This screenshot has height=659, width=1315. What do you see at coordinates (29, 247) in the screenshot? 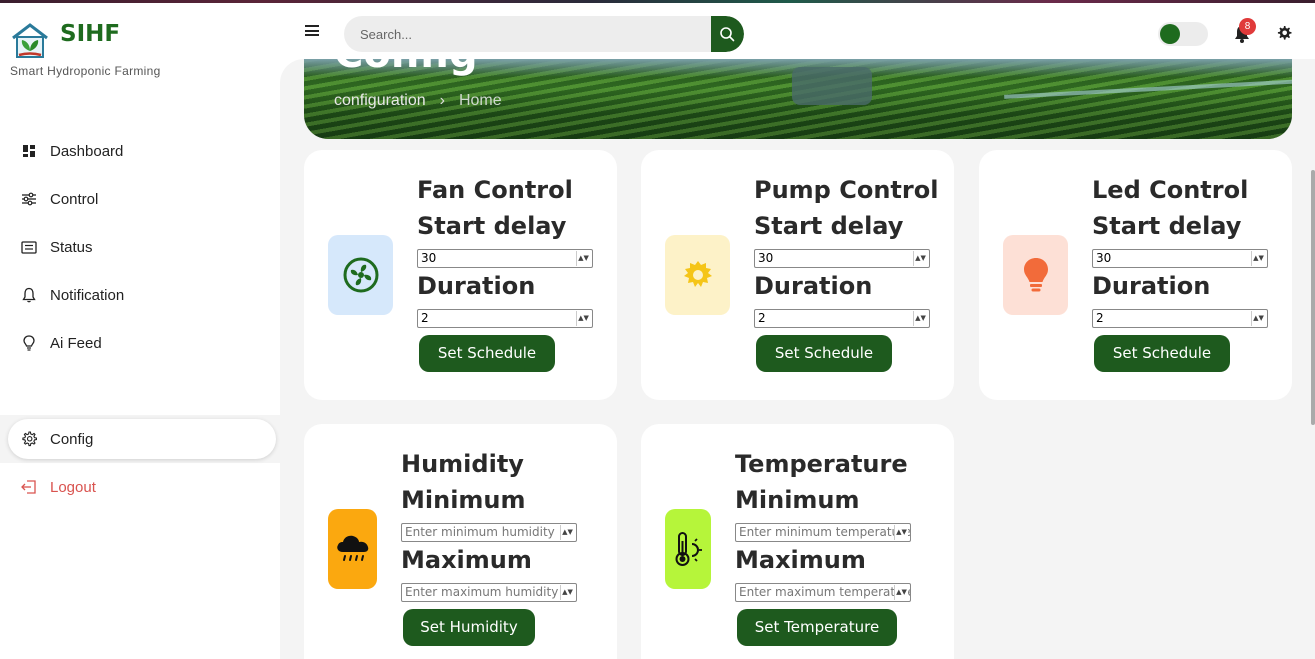
I see `card-list-icon` at bounding box center [29, 247].